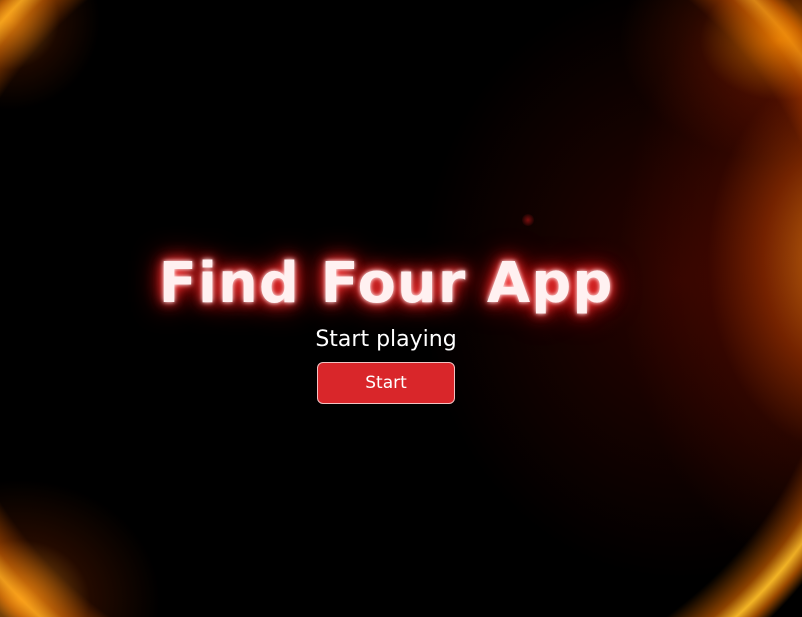 This screenshot has height=617, width=802. Describe the element at coordinates (386, 383) in the screenshot. I see `start-button: Start` at that location.